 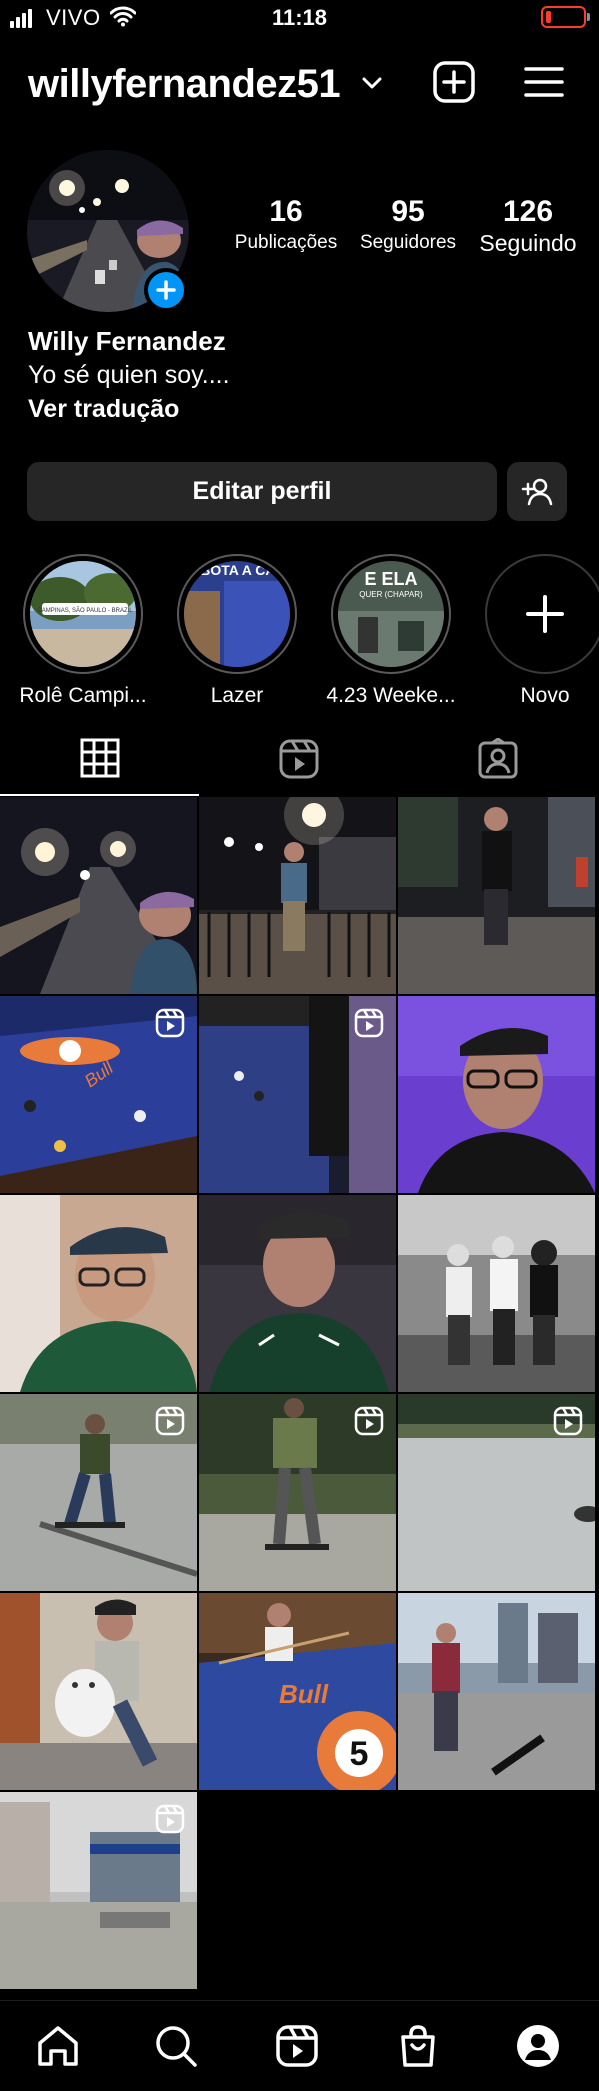 What do you see at coordinates (408, 211) in the screenshot?
I see `followers-count-value: 95` at bounding box center [408, 211].